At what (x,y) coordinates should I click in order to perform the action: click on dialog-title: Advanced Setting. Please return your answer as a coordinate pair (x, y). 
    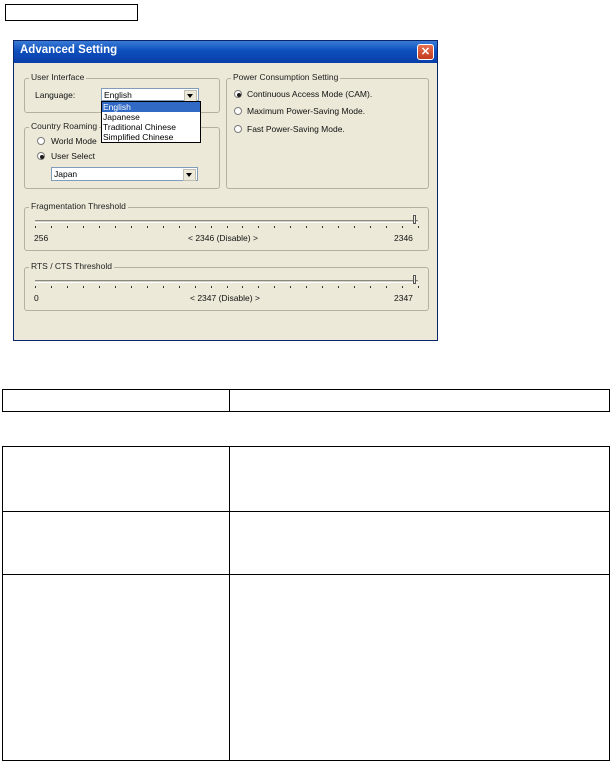
    Looking at the image, I should click on (69, 50).